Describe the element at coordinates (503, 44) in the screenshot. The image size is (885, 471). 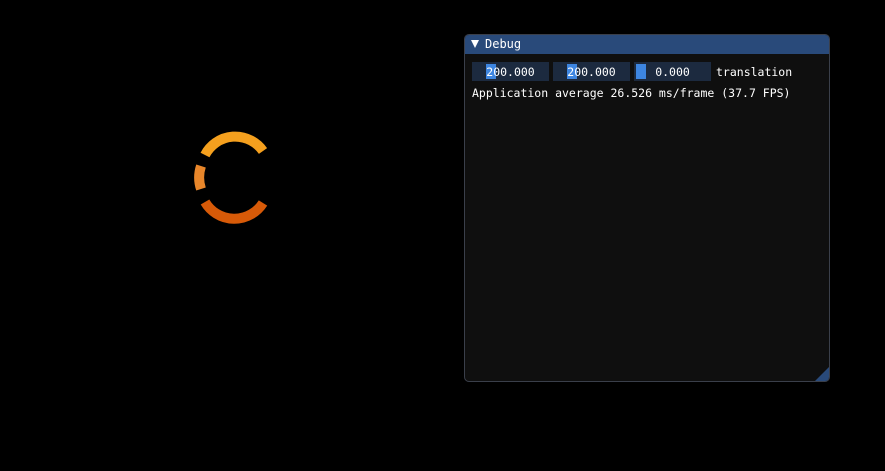
I see `window-title: Debug` at that location.